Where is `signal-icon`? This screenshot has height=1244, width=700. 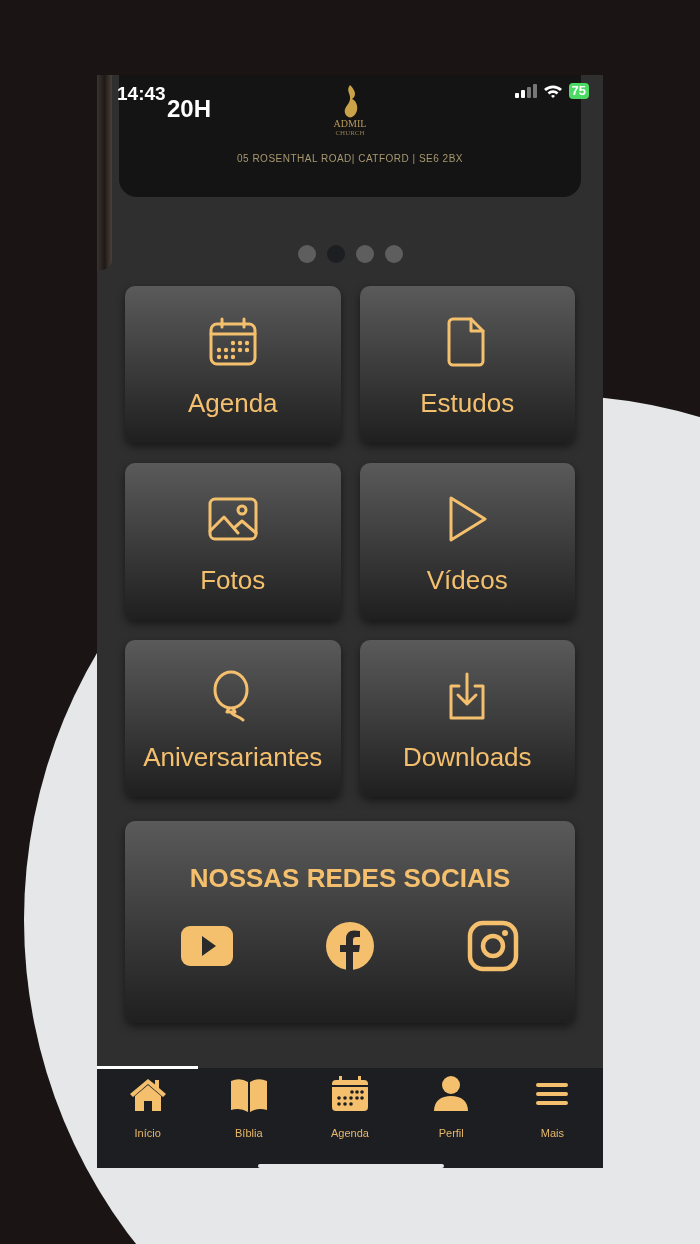 signal-icon is located at coordinates (525, 91).